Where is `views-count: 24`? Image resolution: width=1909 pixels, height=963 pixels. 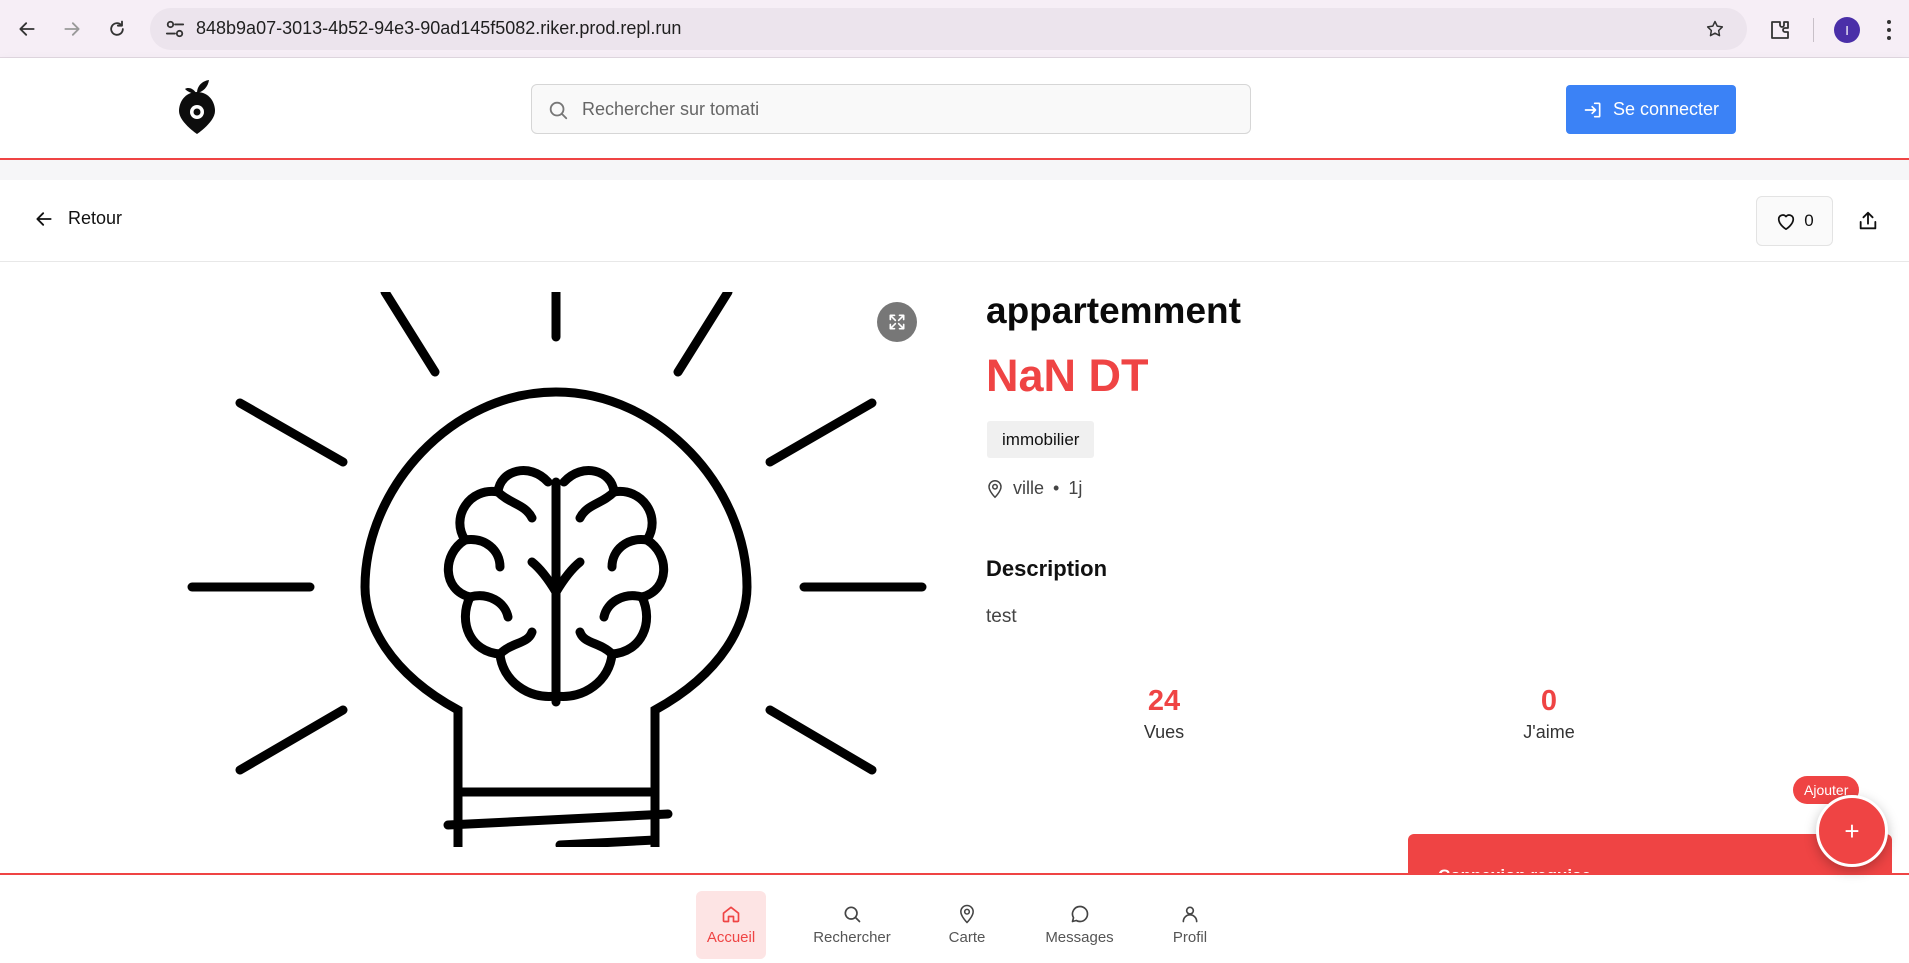 views-count: 24 is located at coordinates (1164, 701).